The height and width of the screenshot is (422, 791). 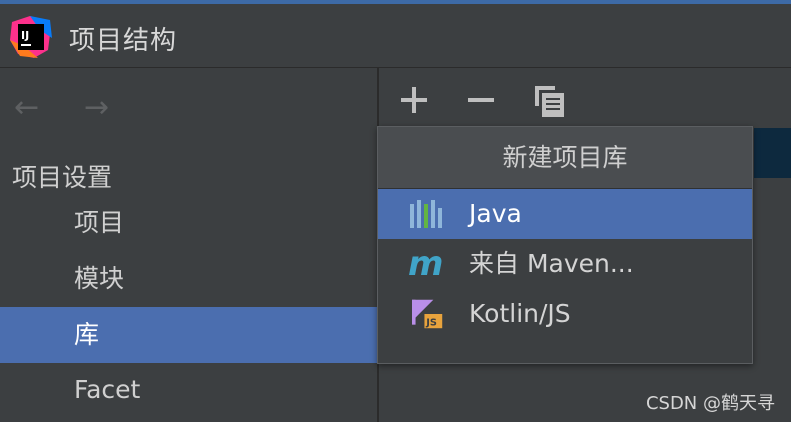 I want to click on list-selection-strip, so click(x=772, y=153).